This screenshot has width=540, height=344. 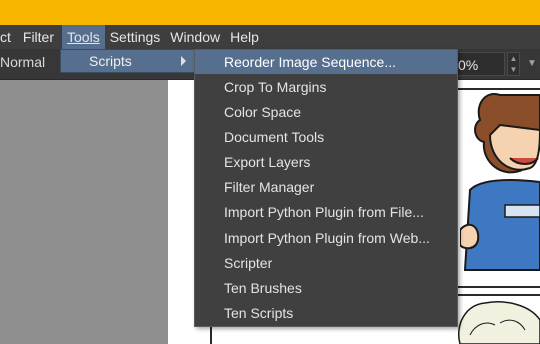 What do you see at coordinates (22, 62) in the screenshot?
I see `blend-mode-select: Normal` at bounding box center [22, 62].